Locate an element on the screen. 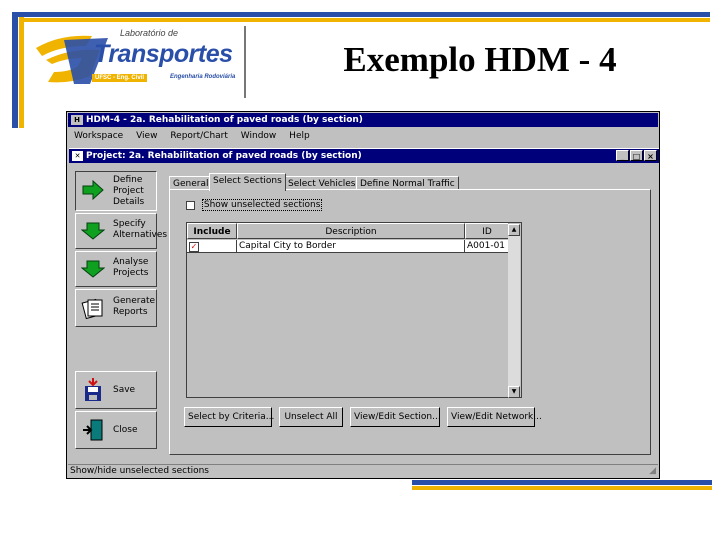 This screenshot has height=540, width=720. analyse-projects-button: Analyse Projects is located at coordinates (116, 269).